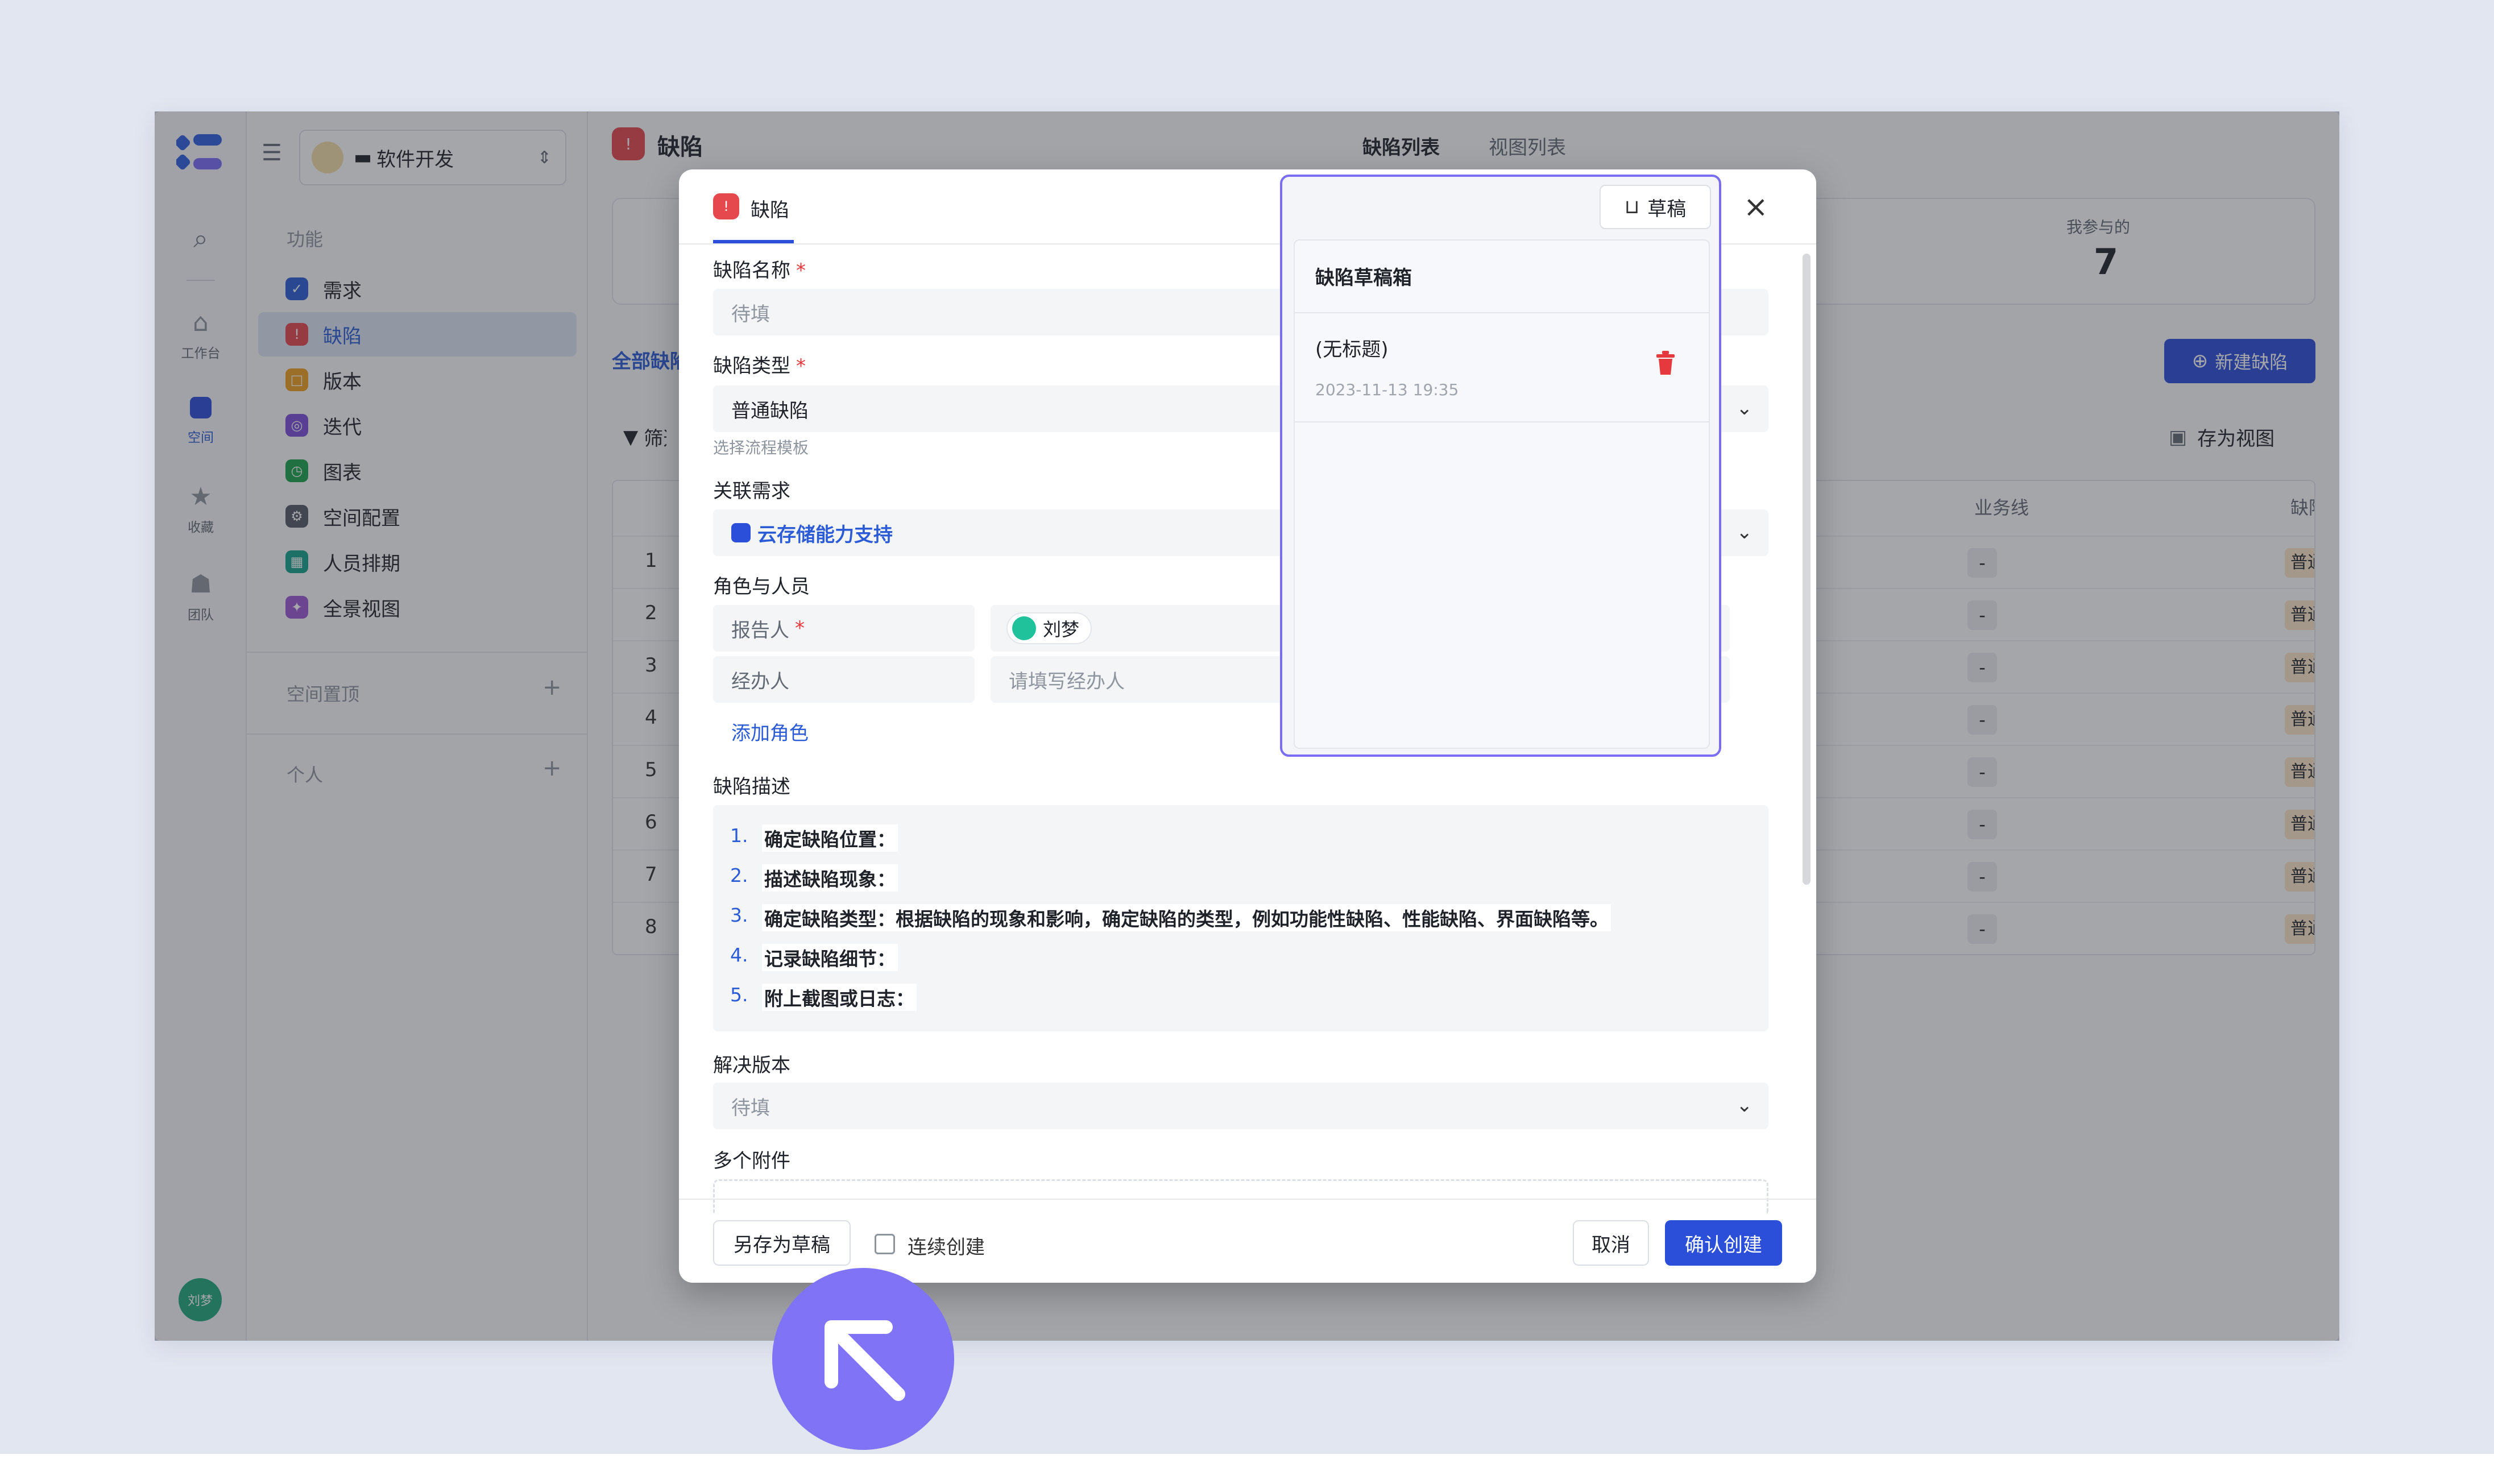  I want to click on continuous-create-label: 连续创建, so click(946, 1248).